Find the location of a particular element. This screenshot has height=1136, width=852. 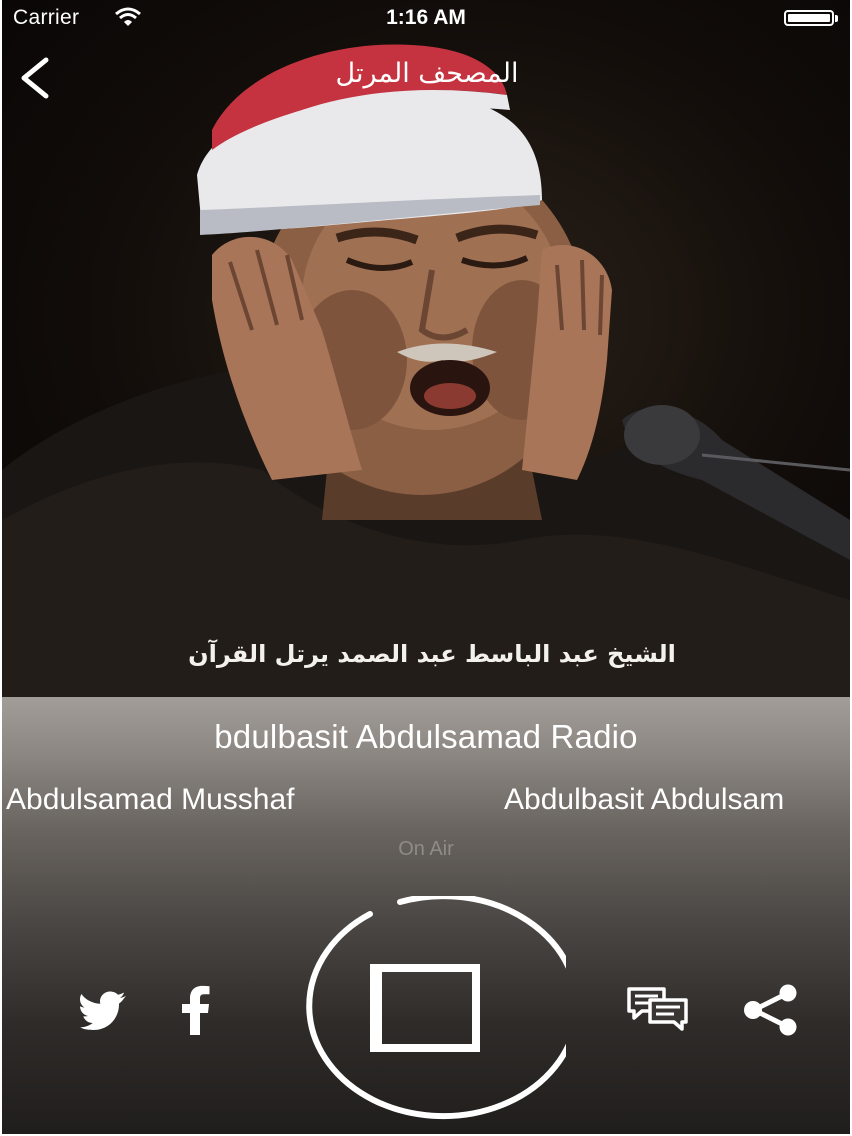

status-bar: Carrier 1:16 AM is located at coordinates (426, 20).